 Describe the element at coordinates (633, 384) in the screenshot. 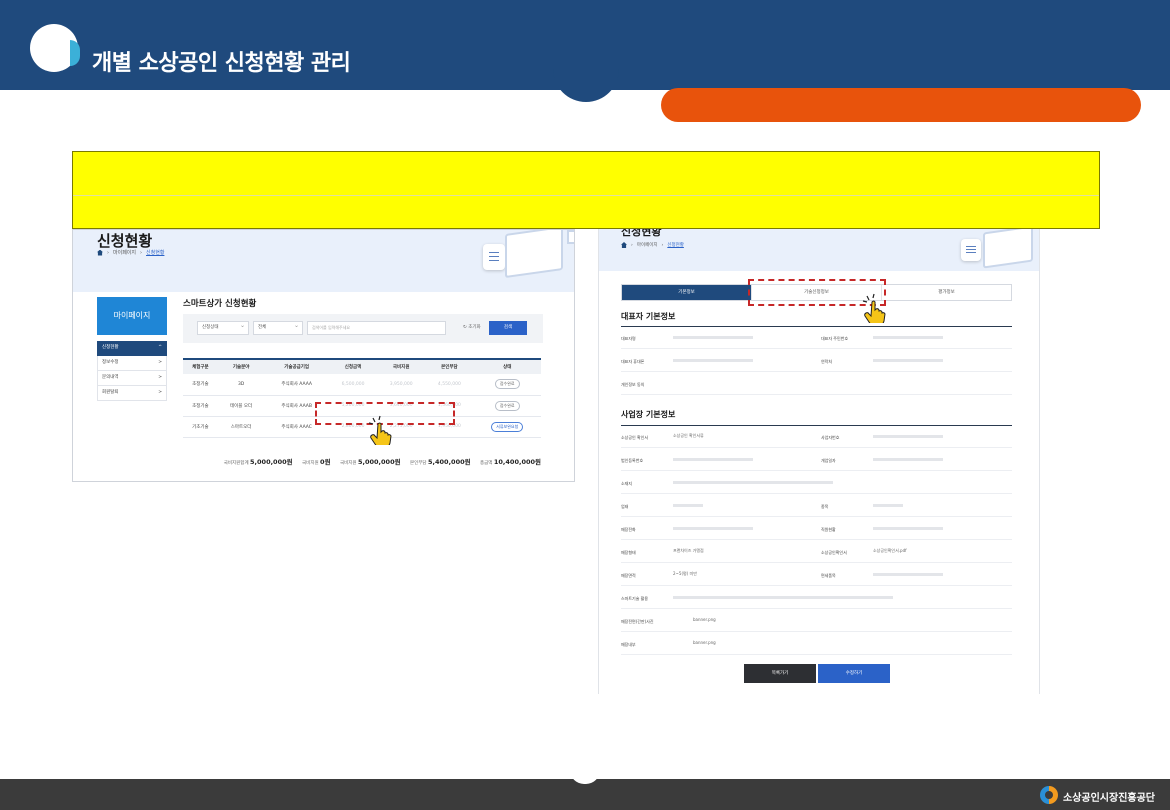

I see `field-label: 개인정보 동의` at that location.